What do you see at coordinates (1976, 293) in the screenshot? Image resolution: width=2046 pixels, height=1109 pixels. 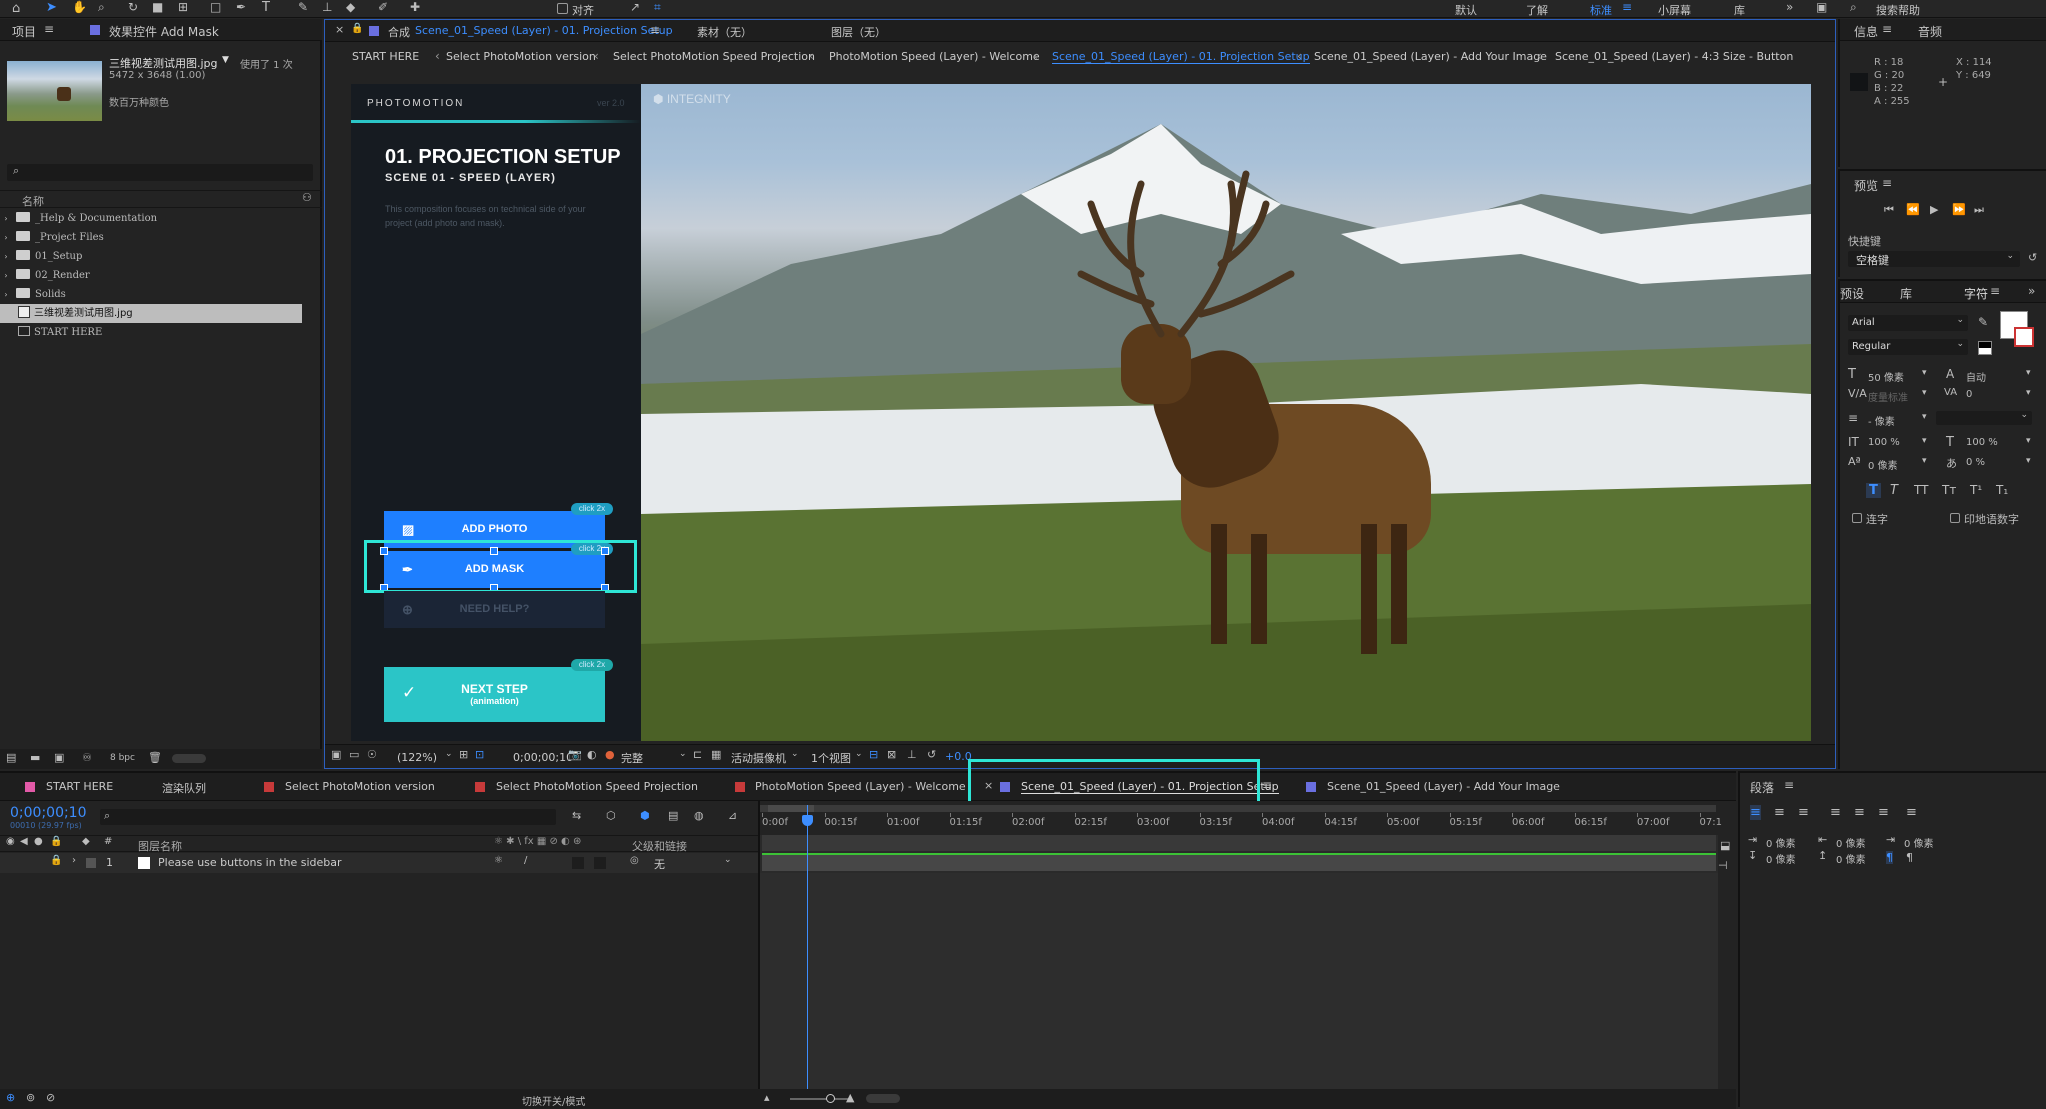 I see `tab-character: 字符` at bounding box center [1976, 293].